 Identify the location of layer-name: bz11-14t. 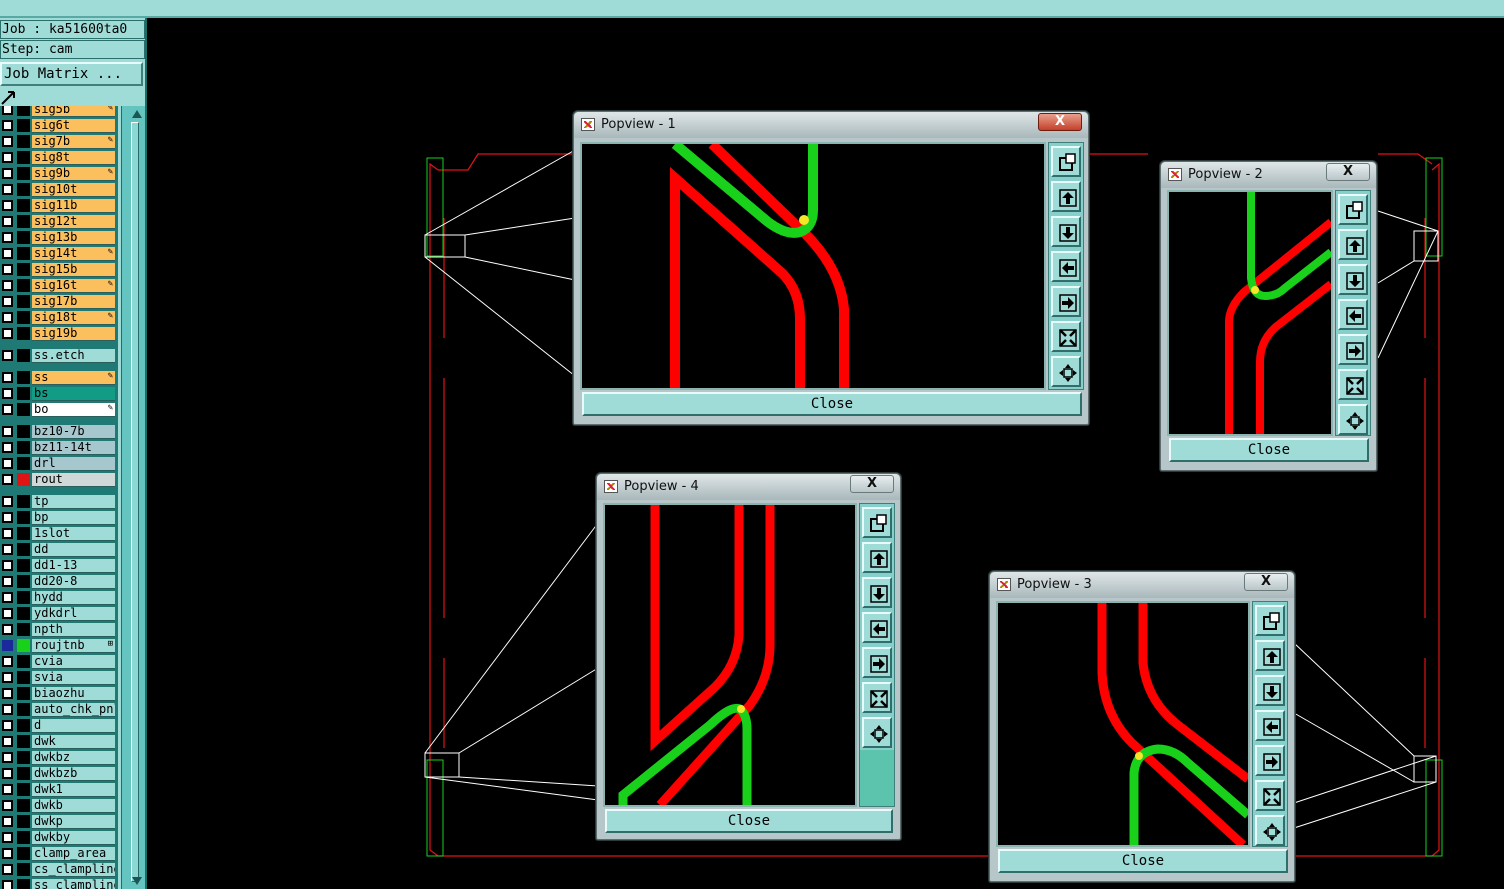
(73, 448).